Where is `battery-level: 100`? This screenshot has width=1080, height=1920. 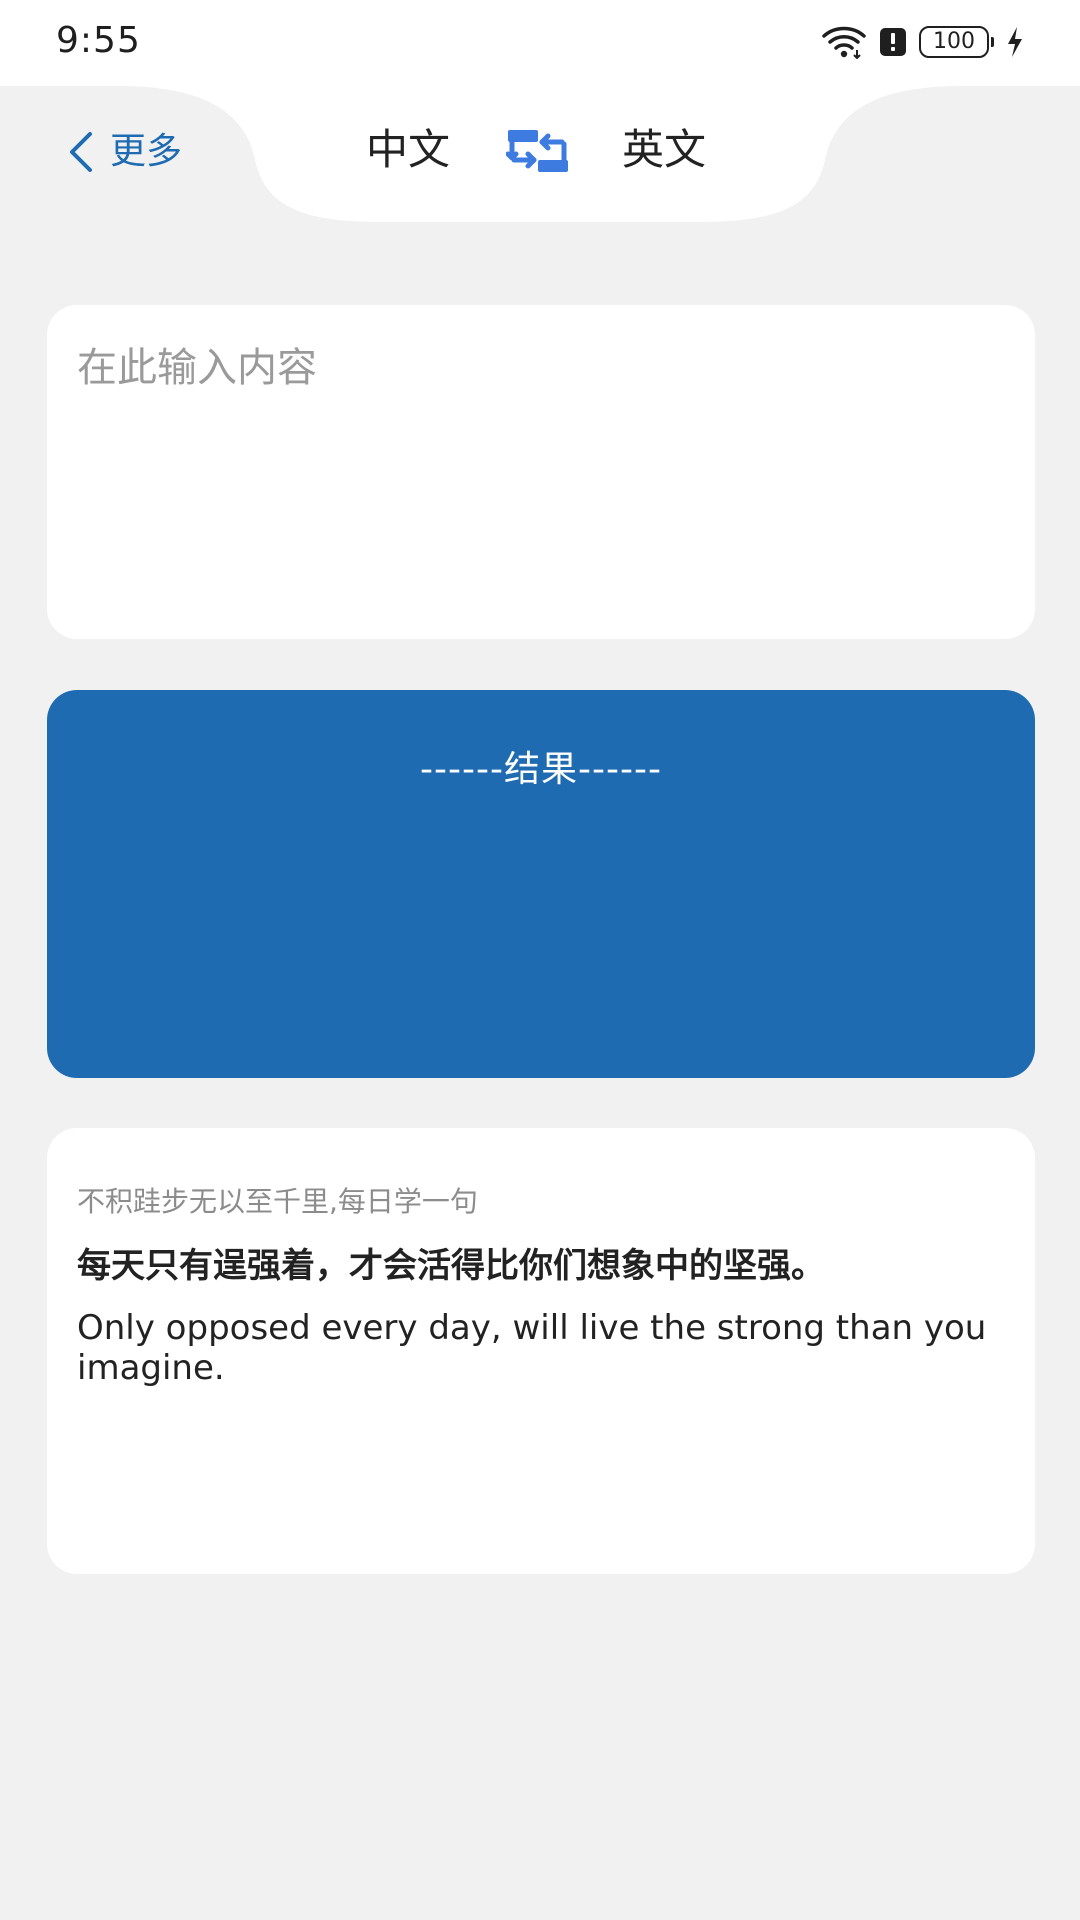
battery-level: 100 is located at coordinates (954, 42).